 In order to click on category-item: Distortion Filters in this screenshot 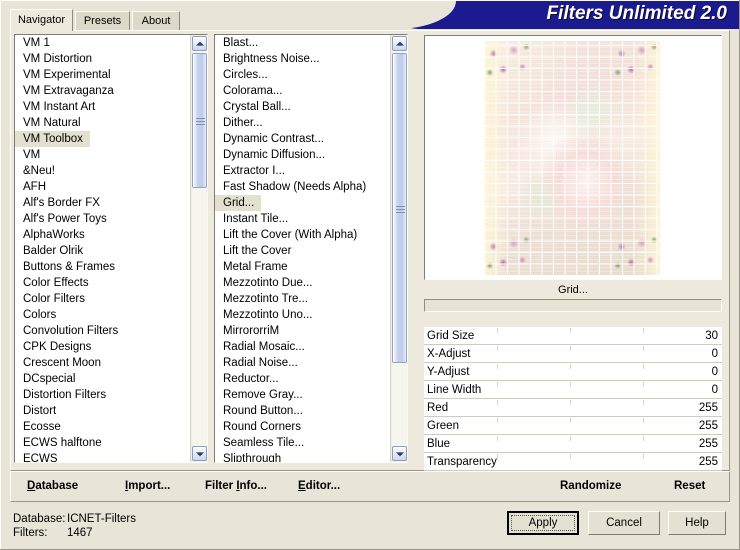, I will do `click(102, 395)`.